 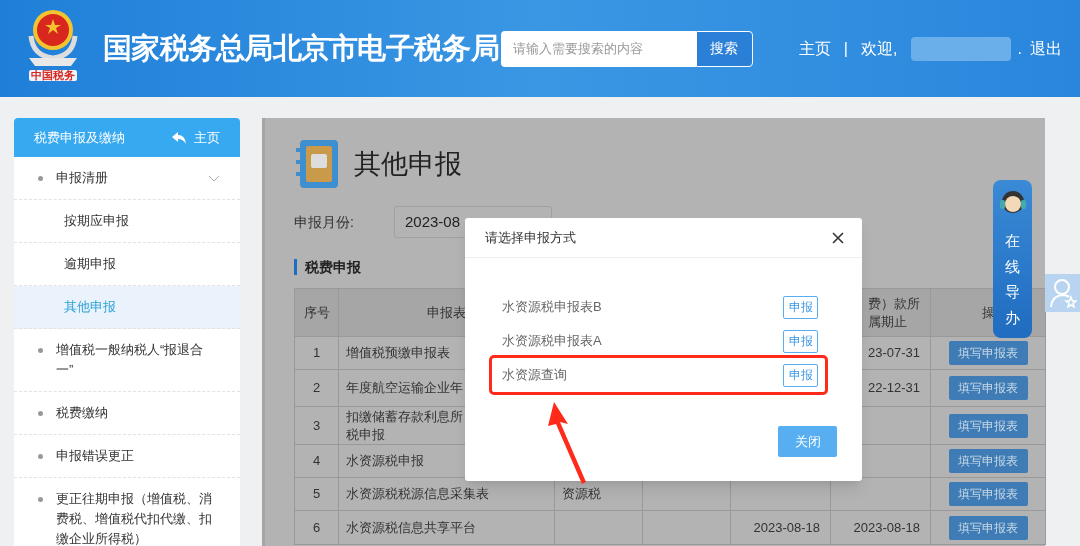 What do you see at coordinates (316, 494) in the screenshot?
I see `table-cell: 5` at bounding box center [316, 494].